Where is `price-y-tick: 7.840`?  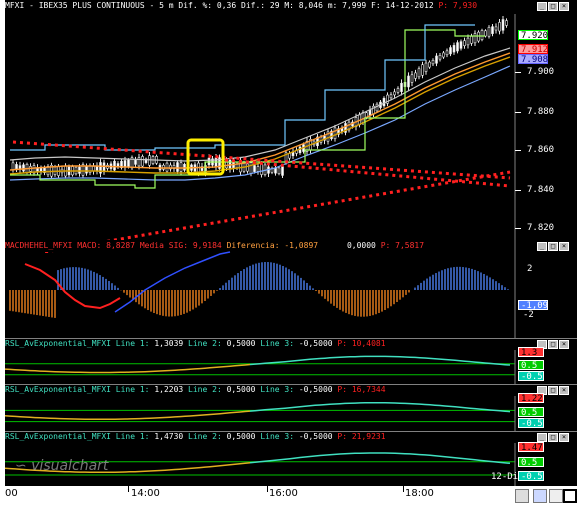 price-y-tick: 7.840 is located at coordinates (541, 190).